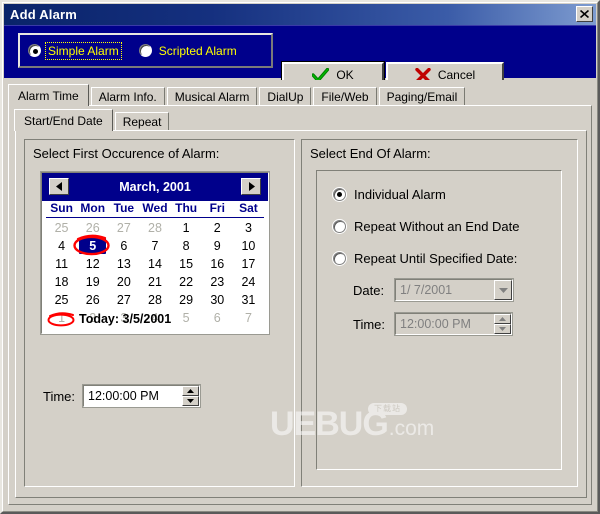  I want to click on calendar-day: 30, so click(217, 300).